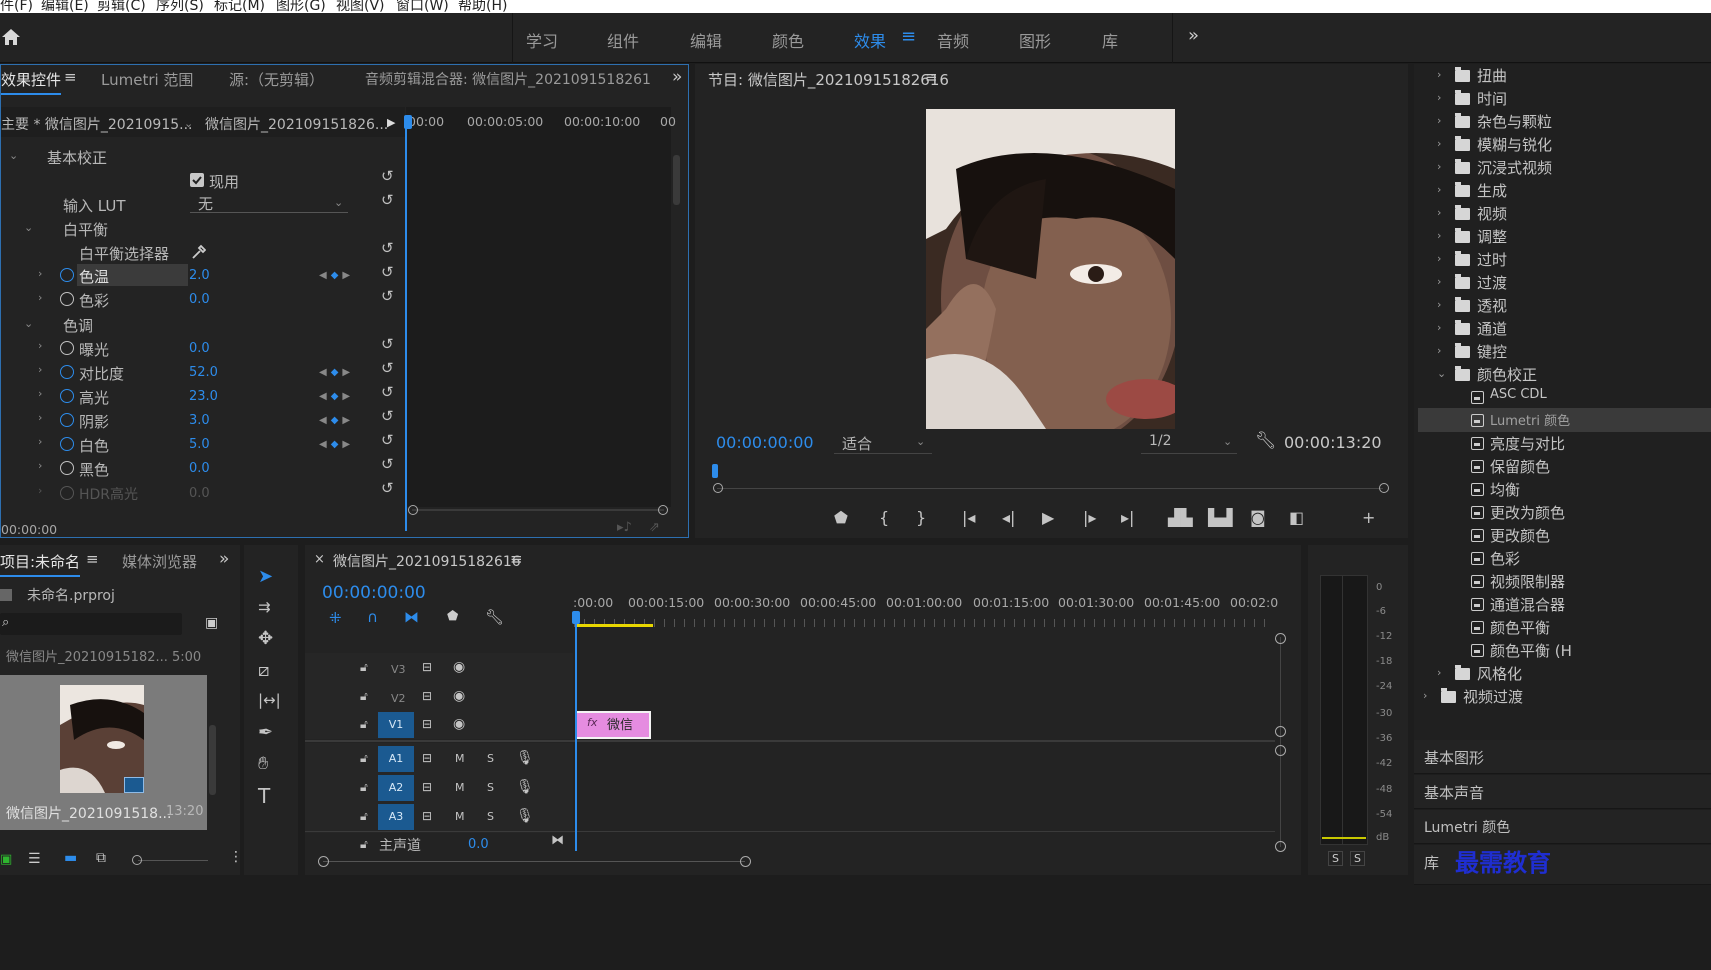  I want to click on zoom-slider, so click(173, 860).